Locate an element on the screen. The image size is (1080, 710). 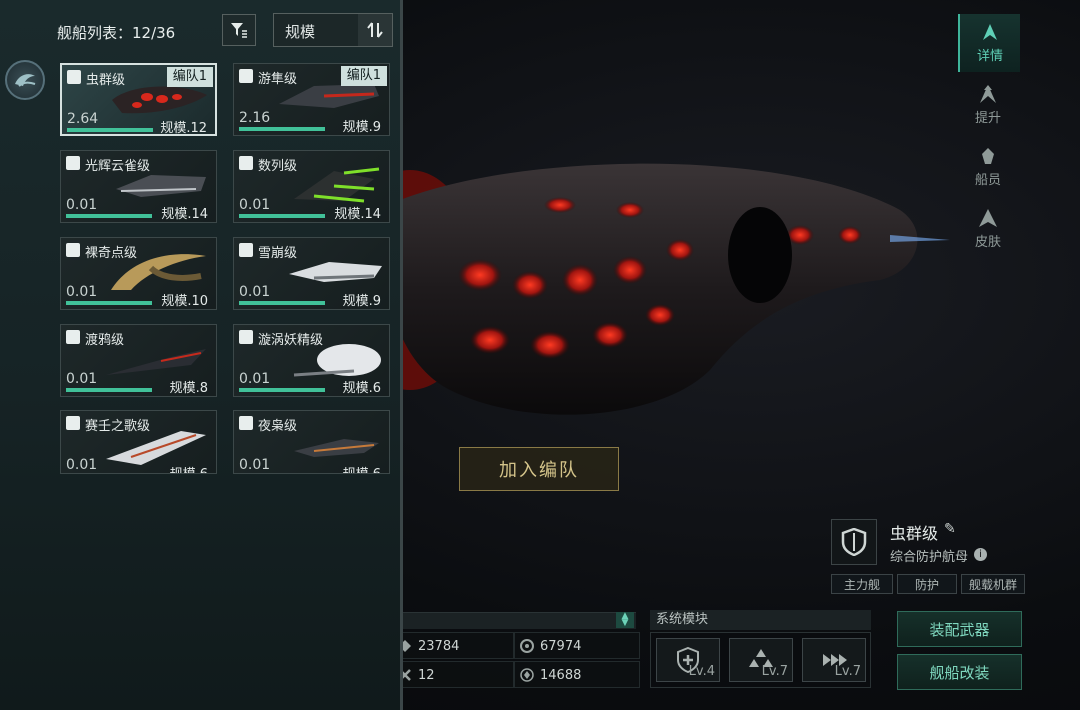
panel-divider is located at coordinates (401, 355).